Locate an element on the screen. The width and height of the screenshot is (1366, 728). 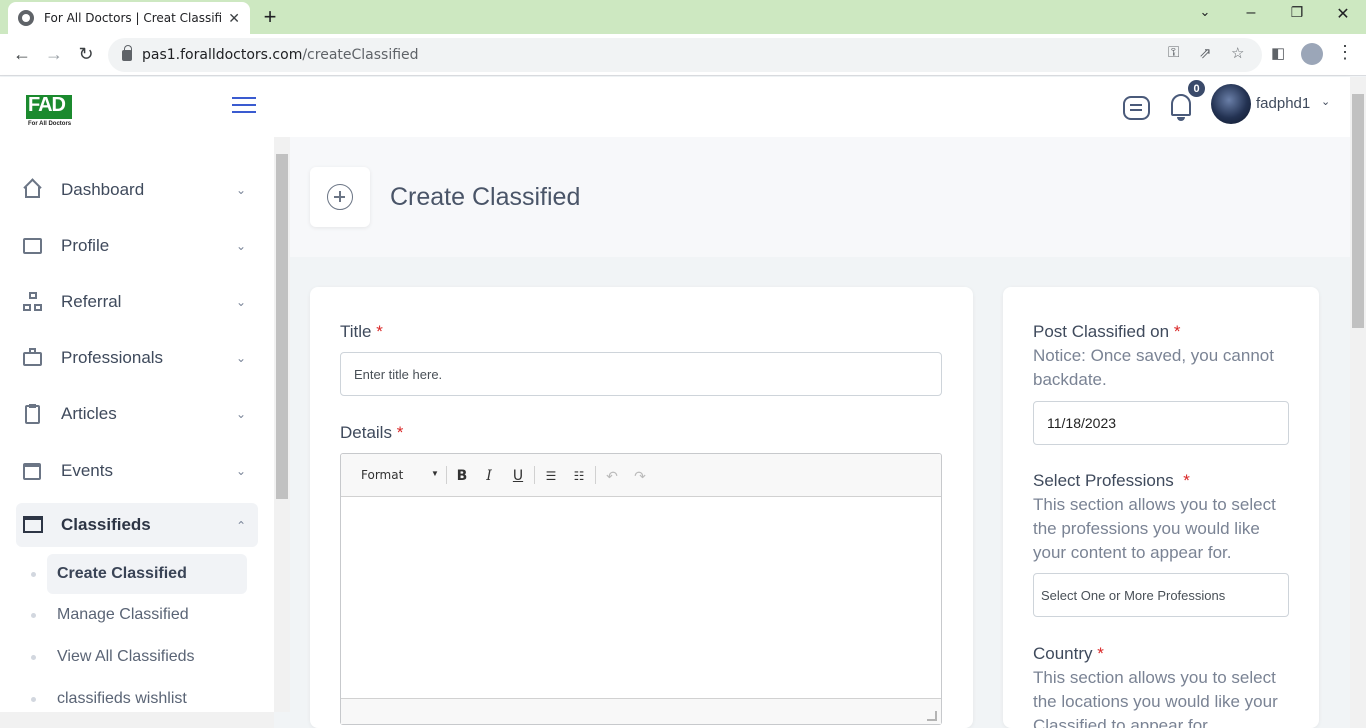
forward-icon: → is located at coordinates (54, 54).